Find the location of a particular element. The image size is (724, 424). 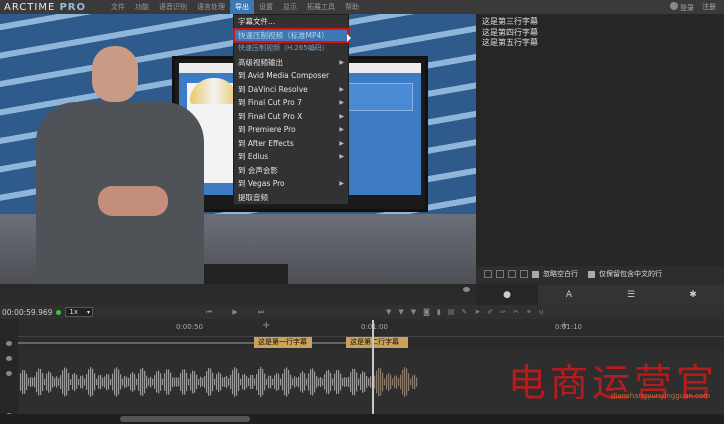

export-menu-item: 提取音频 is located at coordinates (291, 198).